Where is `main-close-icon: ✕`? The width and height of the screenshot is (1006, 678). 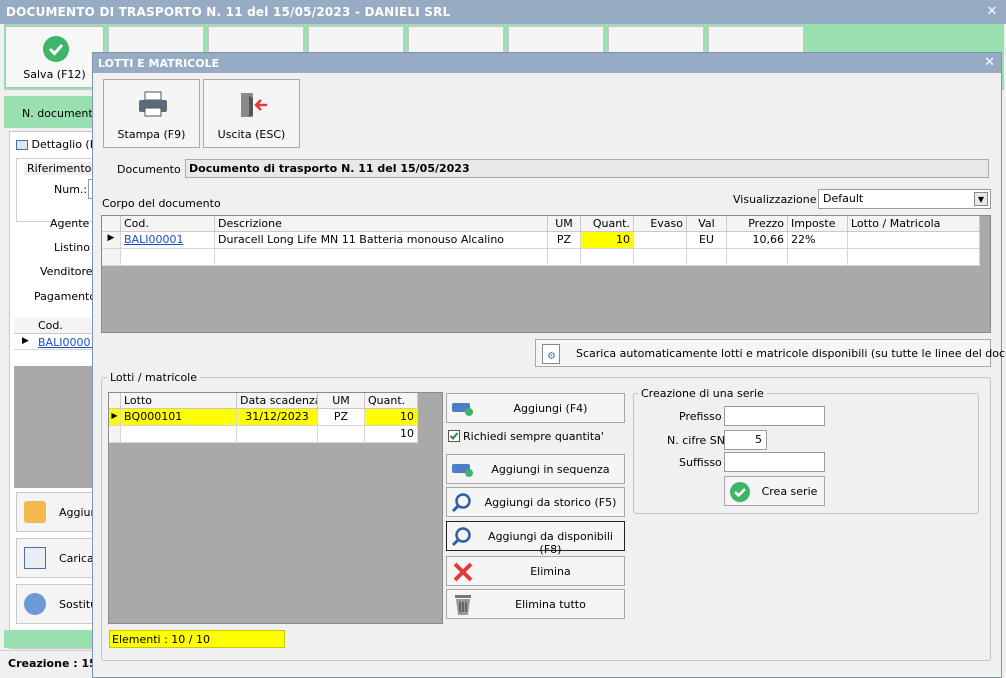 main-close-icon: ✕ is located at coordinates (992, 12).